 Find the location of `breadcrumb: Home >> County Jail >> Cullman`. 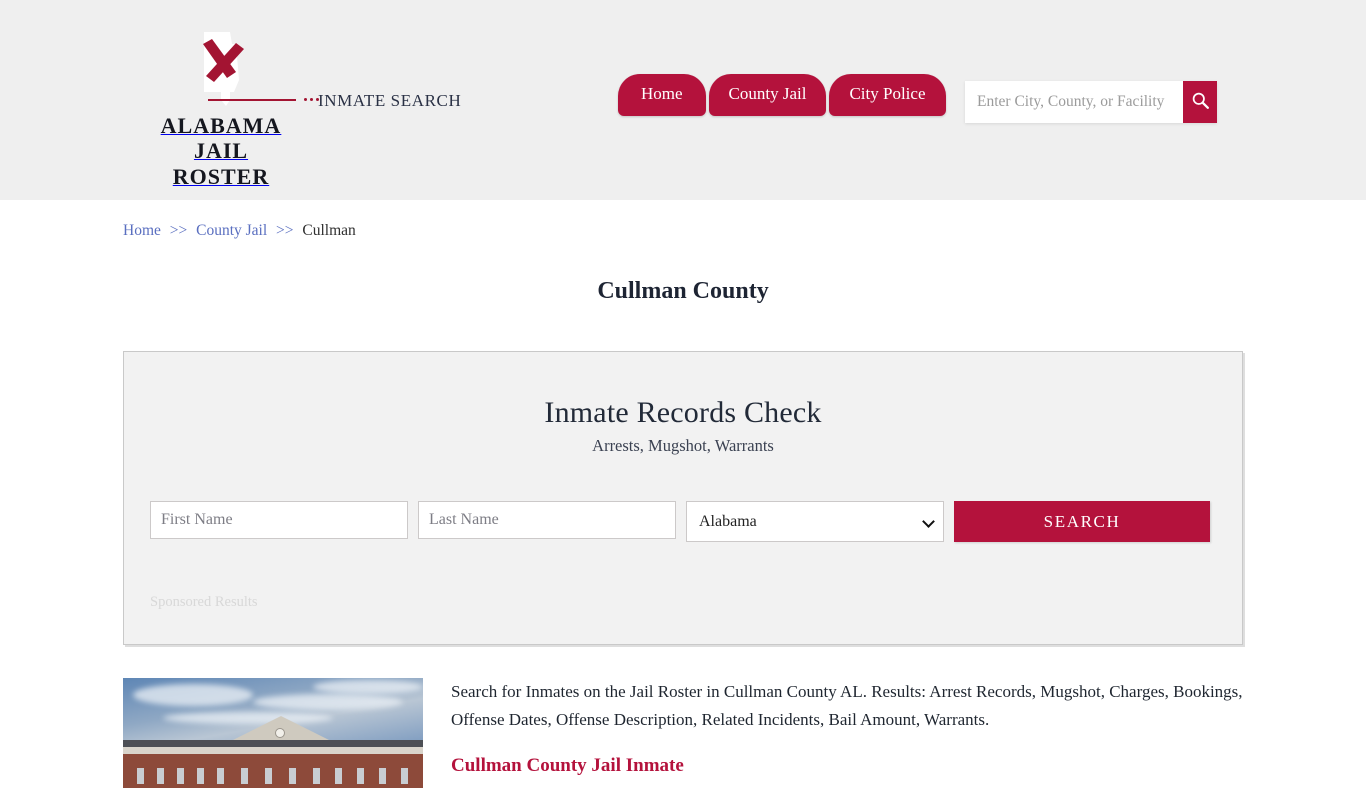

breadcrumb: Home >> County Jail >> Cullman is located at coordinates (683, 220).